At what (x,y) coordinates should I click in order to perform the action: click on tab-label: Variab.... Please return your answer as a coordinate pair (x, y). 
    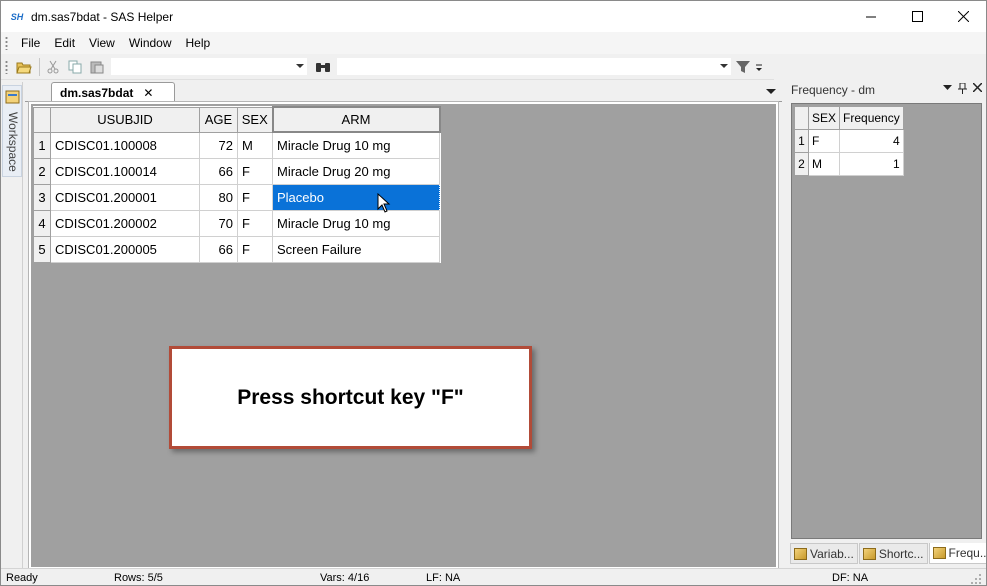
    Looking at the image, I should click on (832, 553).